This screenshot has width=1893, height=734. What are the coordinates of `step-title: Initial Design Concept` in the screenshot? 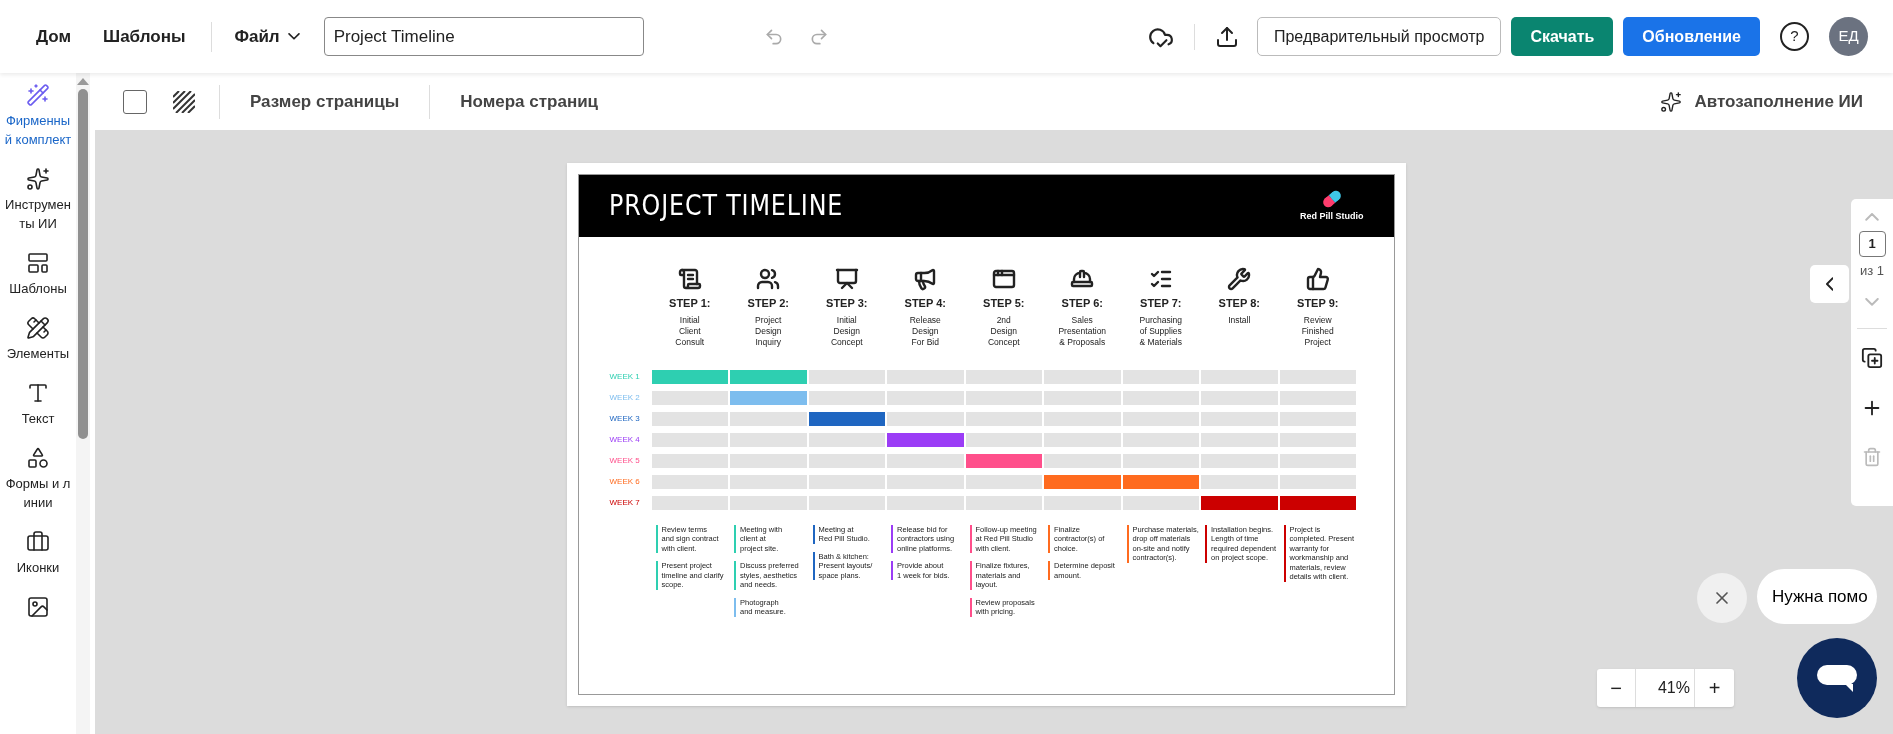 It's located at (846, 331).